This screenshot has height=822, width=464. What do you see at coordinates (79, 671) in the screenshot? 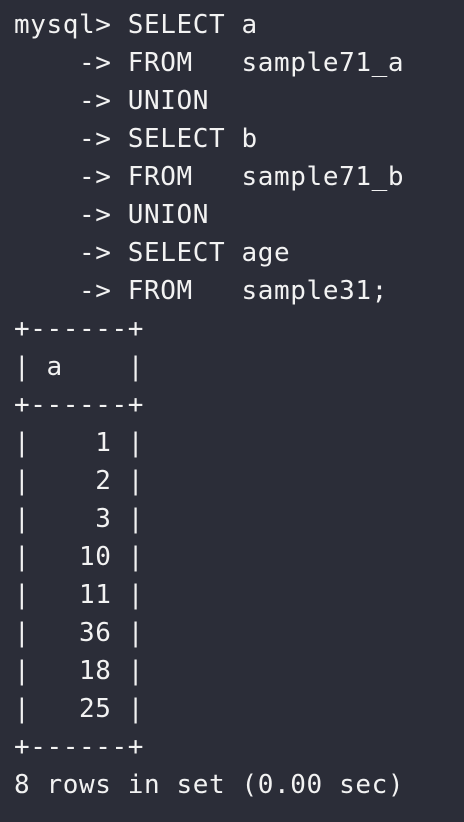
I see `result-table-row: | 18 |` at bounding box center [79, 671].